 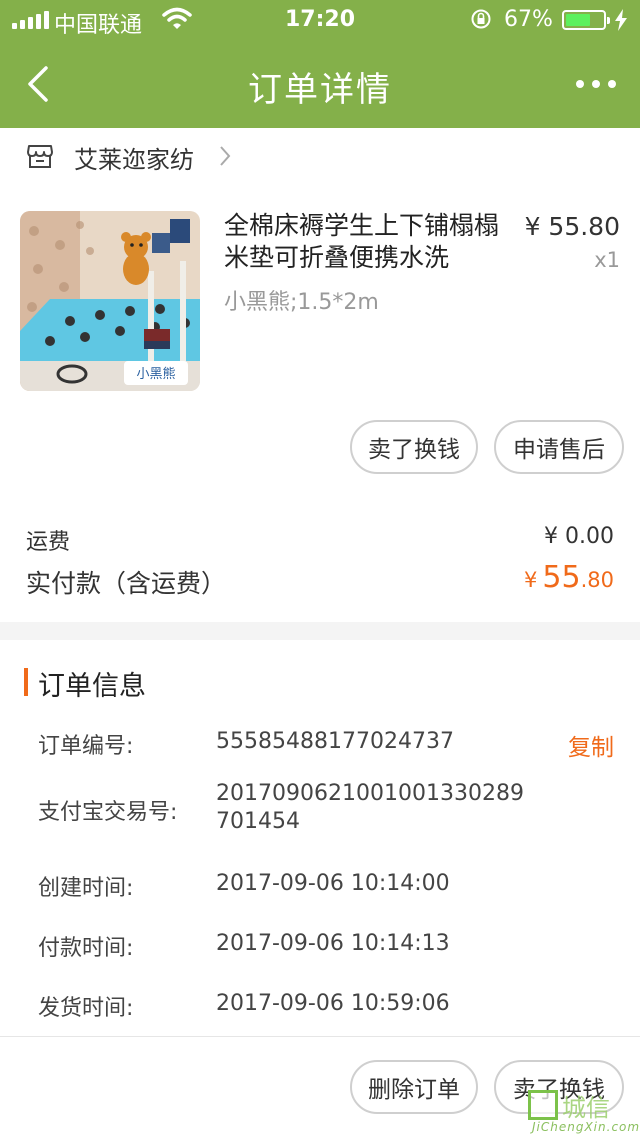 What do you see at coordinates (320, 90) in the screenshot?
I see `page-title: 订单详情` at bounding box center [320, 90].